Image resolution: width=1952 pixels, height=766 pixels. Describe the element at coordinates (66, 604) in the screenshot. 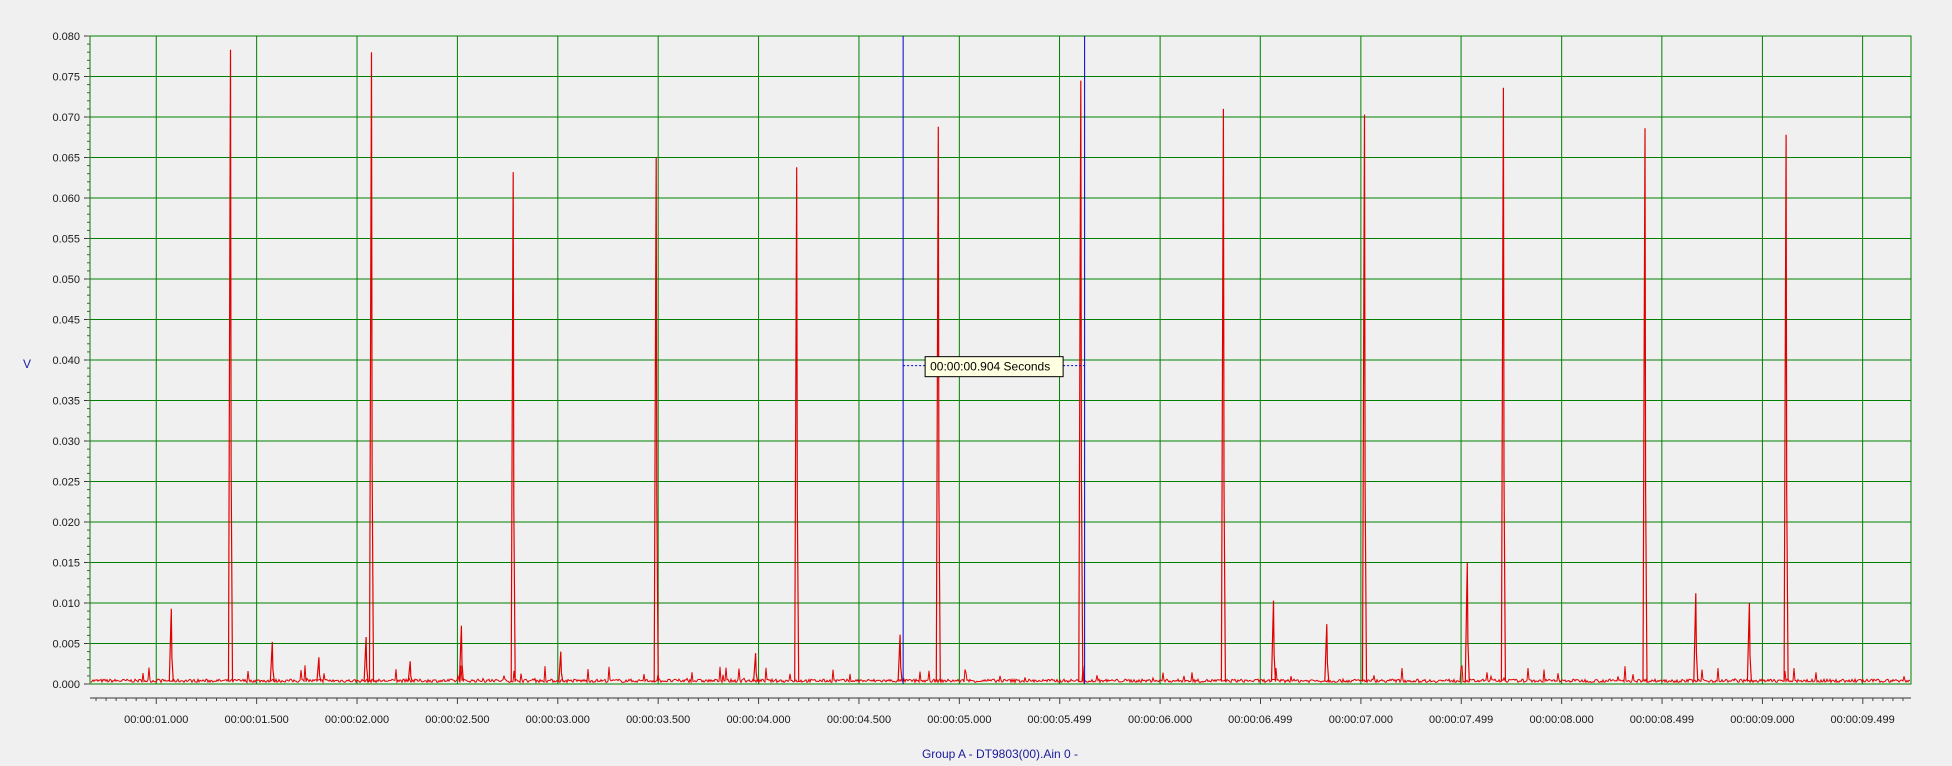

I see `y-tick-label: 0.010` at that location.